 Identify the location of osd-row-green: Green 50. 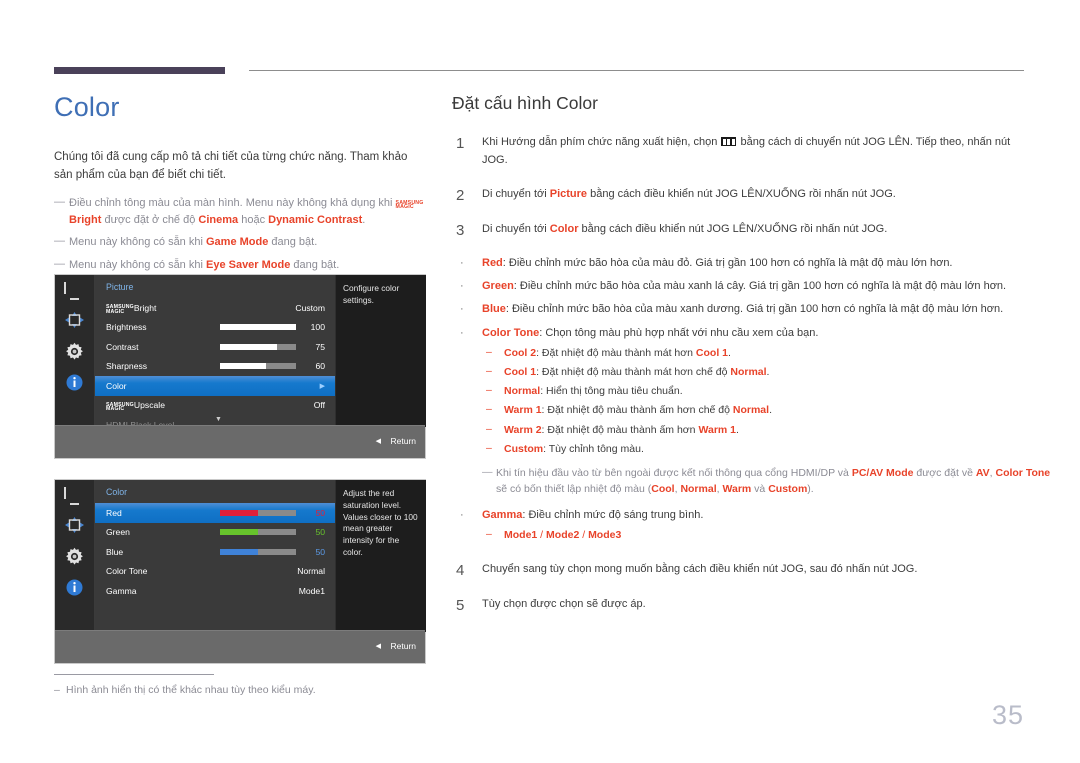
(215, 533).